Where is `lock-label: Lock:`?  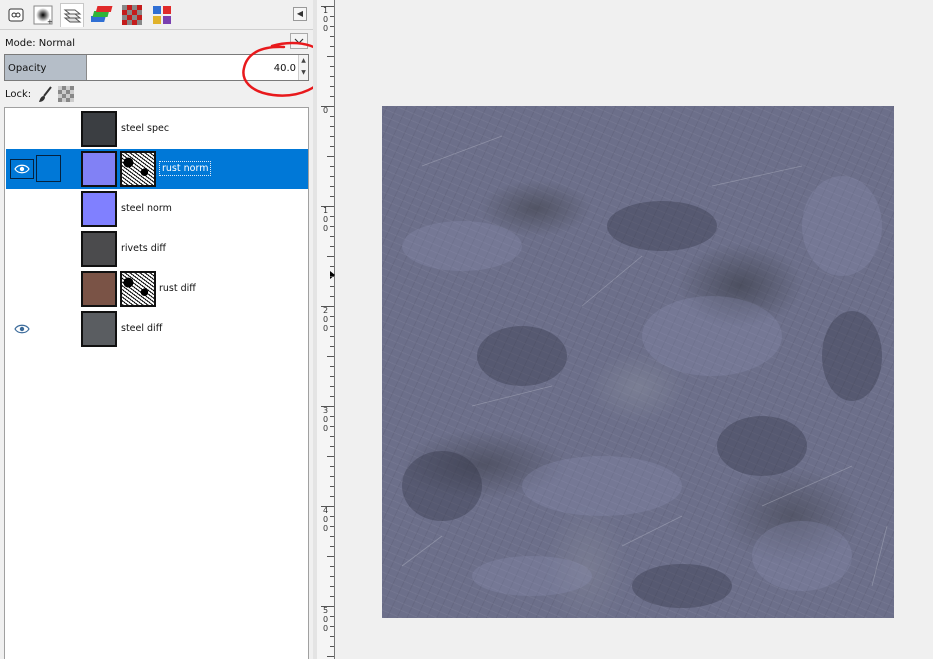 lock-label: Lock: is located at coordinates (18, 94).